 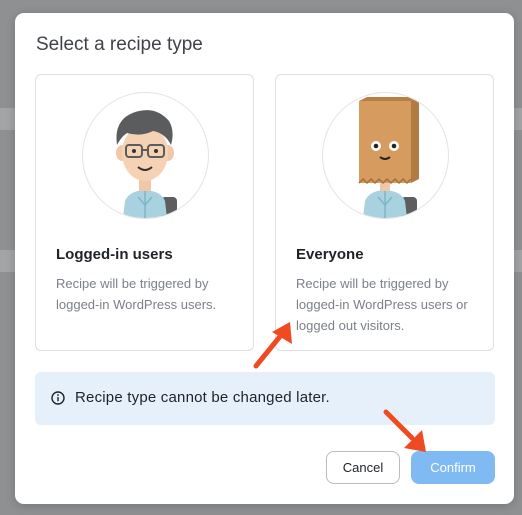 What do you see at coordinates (58, 400) in the screenshot?
I see `info-icon` at bounding box center [58, 400].